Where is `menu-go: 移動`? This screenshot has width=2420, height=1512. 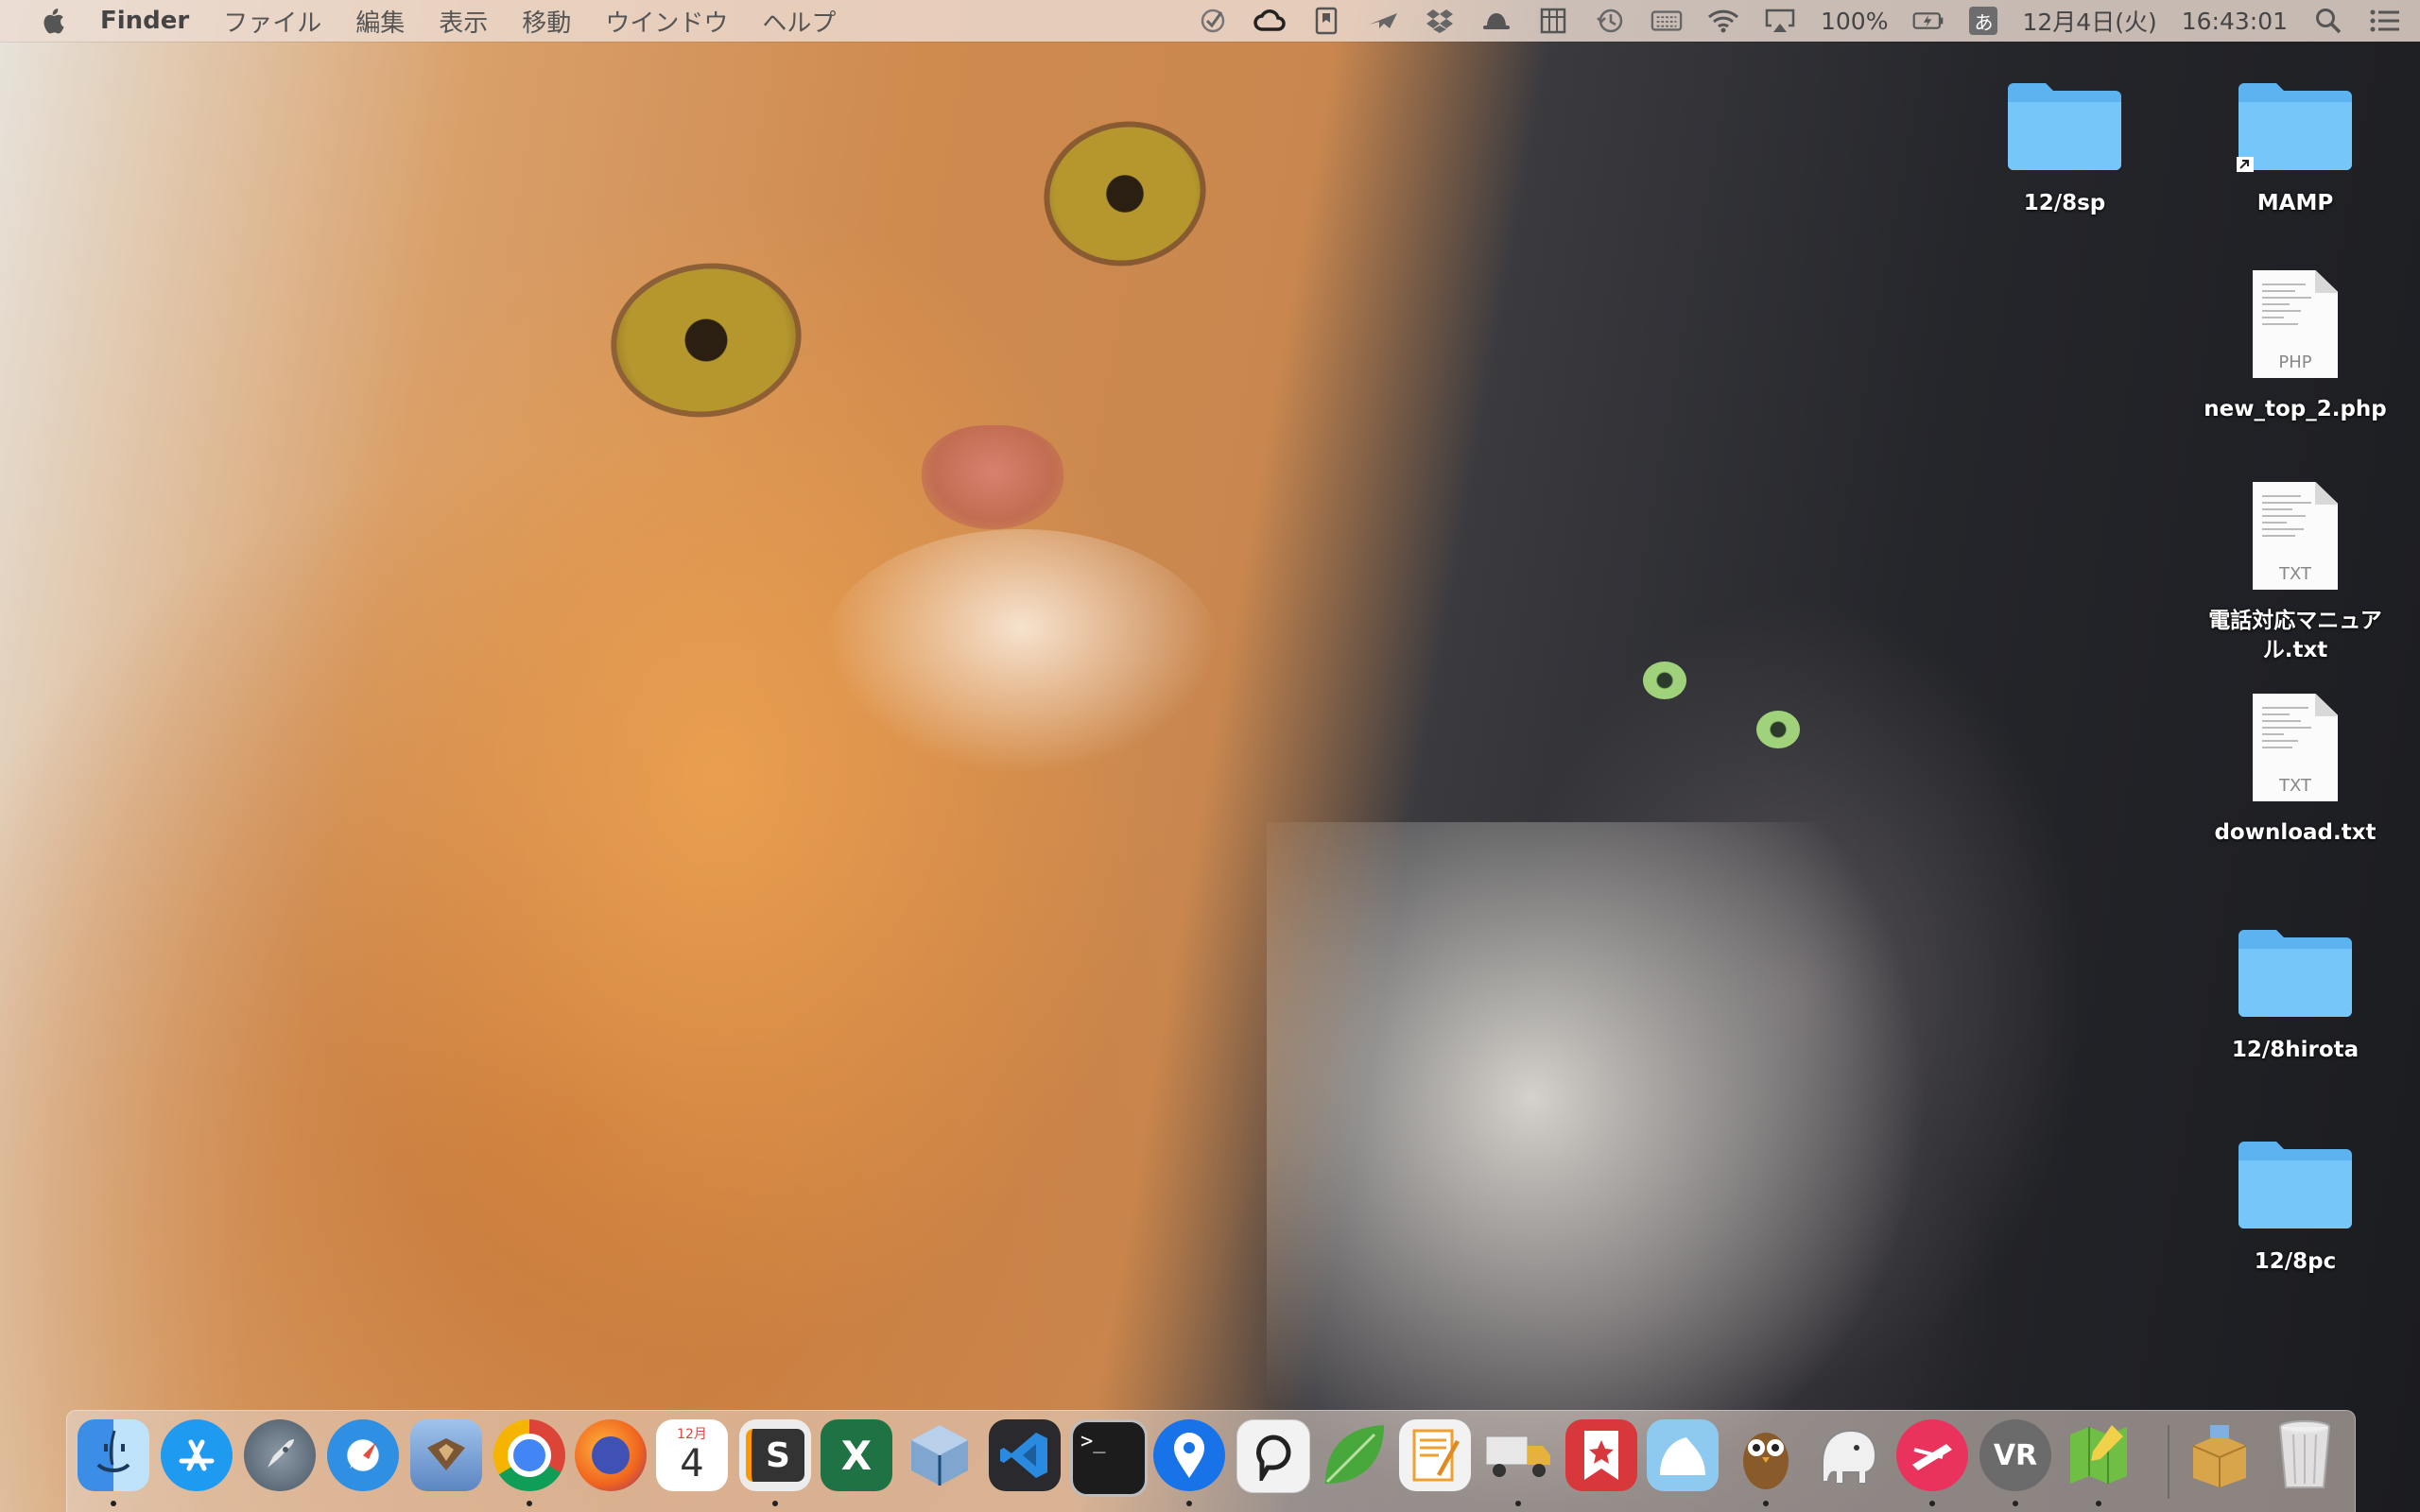 menu-go: 移動 is located at coordinates (546, 21).